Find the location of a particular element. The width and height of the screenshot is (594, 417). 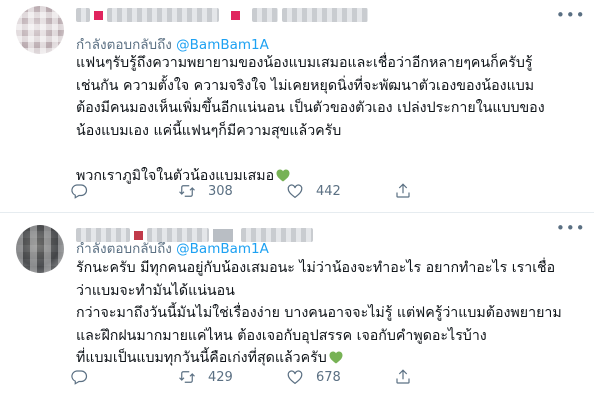

like-button: 678 is located at coordinates (340, 377).